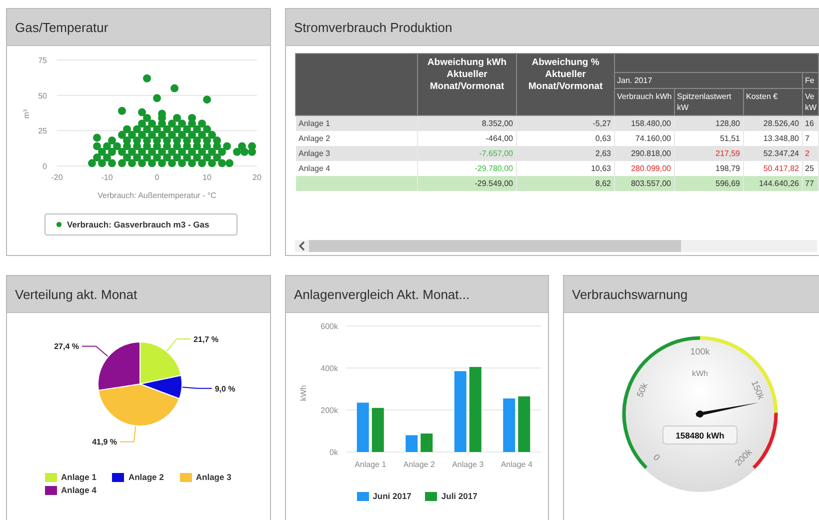 This screenshot has height=520, width=819. What do you see at coordinates (302, 246) in the screenshot?
I see `scroll-left-icon` at bounding box center [302, 246].